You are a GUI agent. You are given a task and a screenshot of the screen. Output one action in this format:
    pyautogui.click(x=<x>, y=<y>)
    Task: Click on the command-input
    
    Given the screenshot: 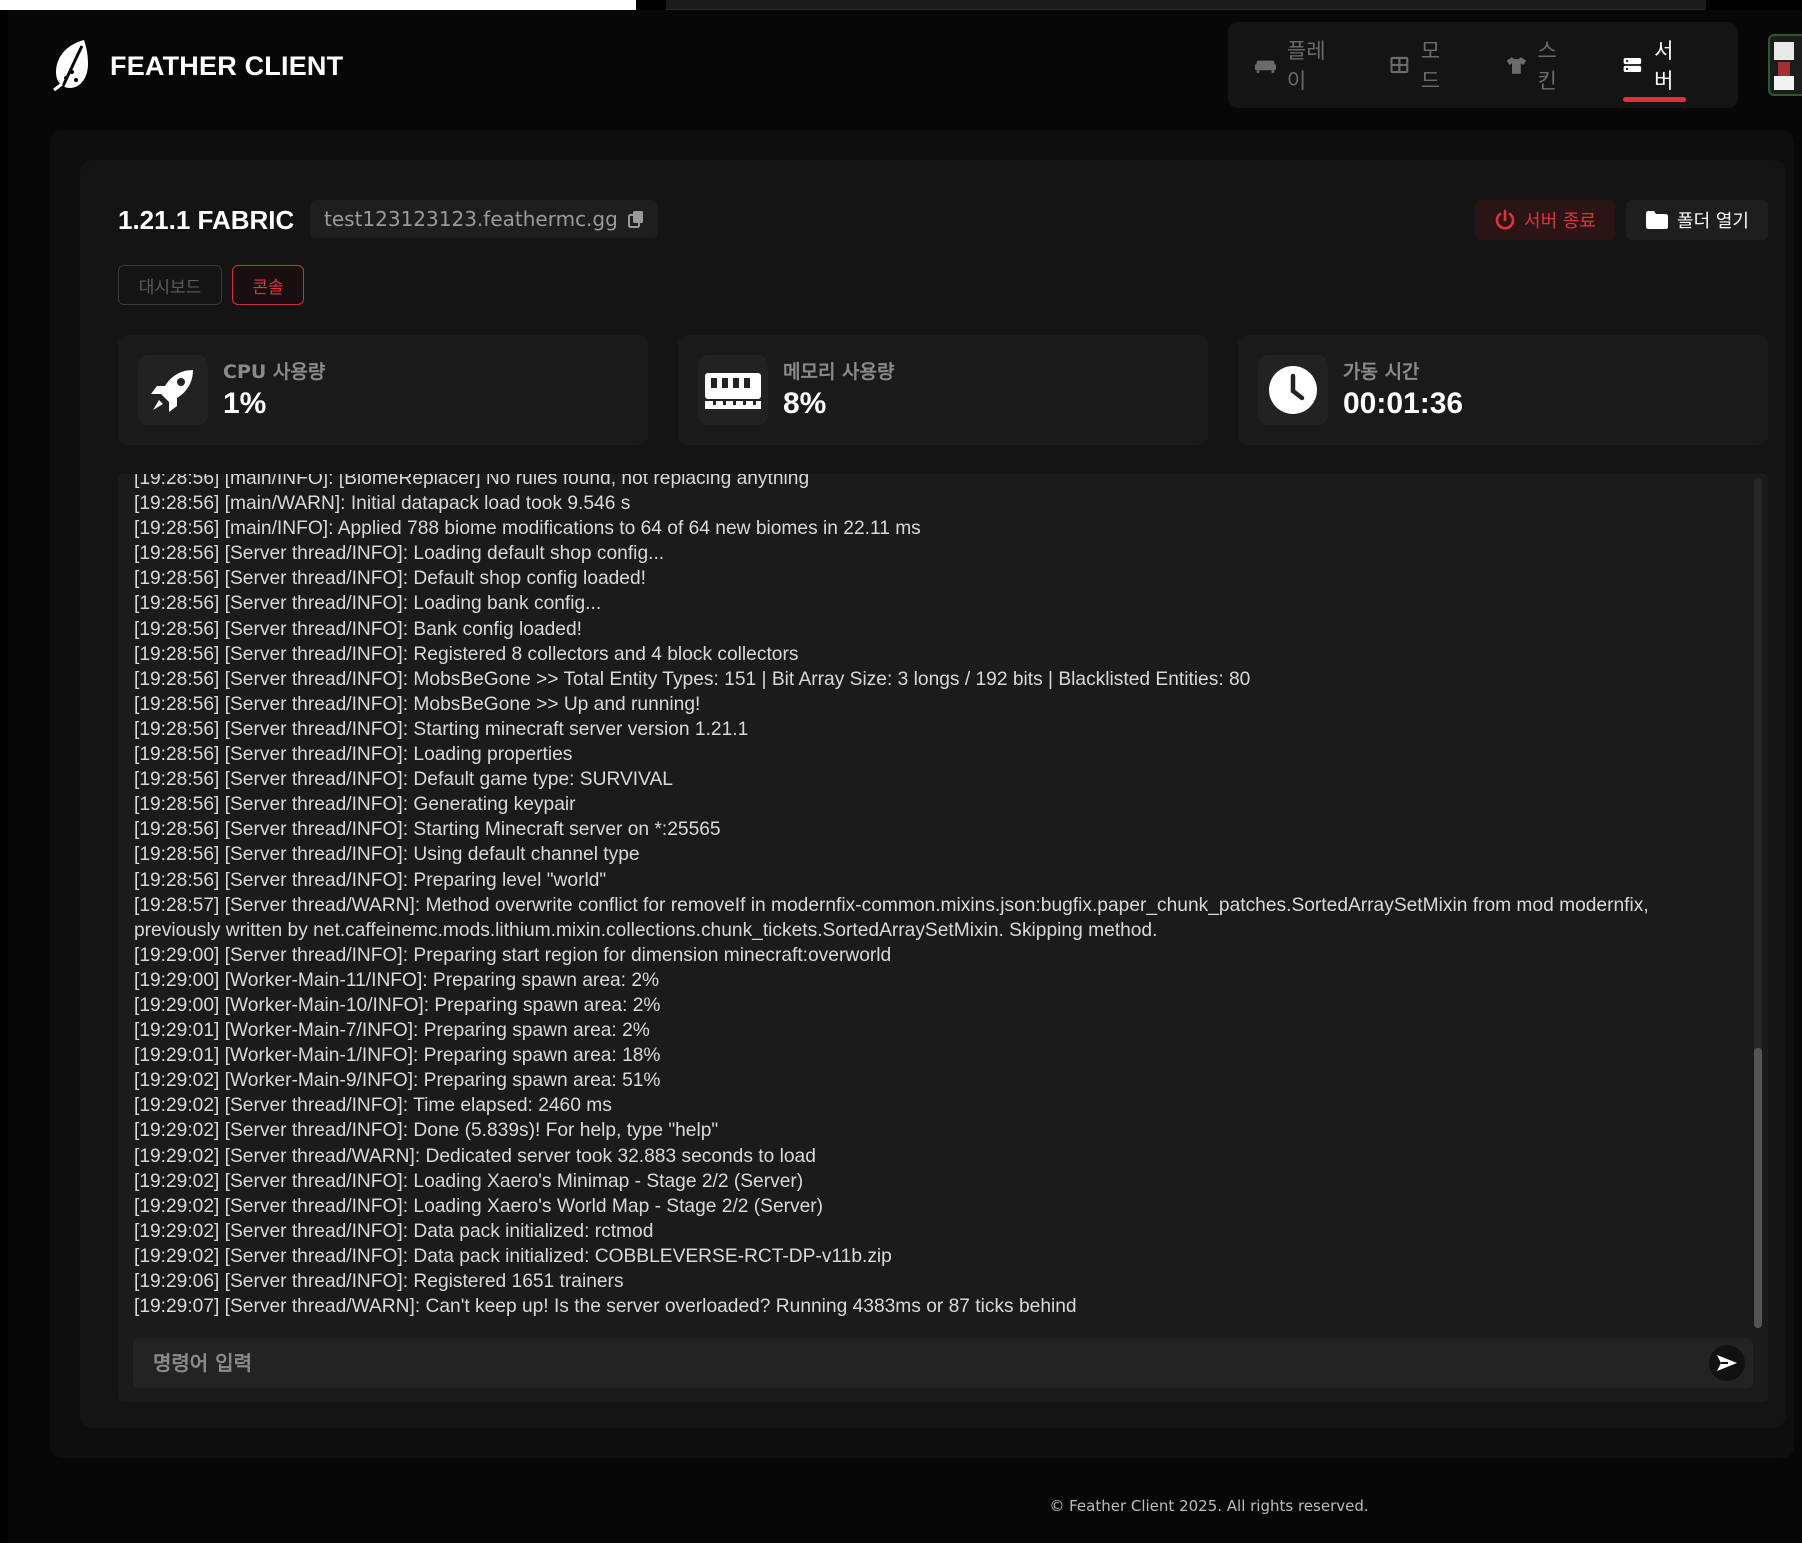 What is the action you would take?
    pyautogui.click(x=903, y=1363)
    